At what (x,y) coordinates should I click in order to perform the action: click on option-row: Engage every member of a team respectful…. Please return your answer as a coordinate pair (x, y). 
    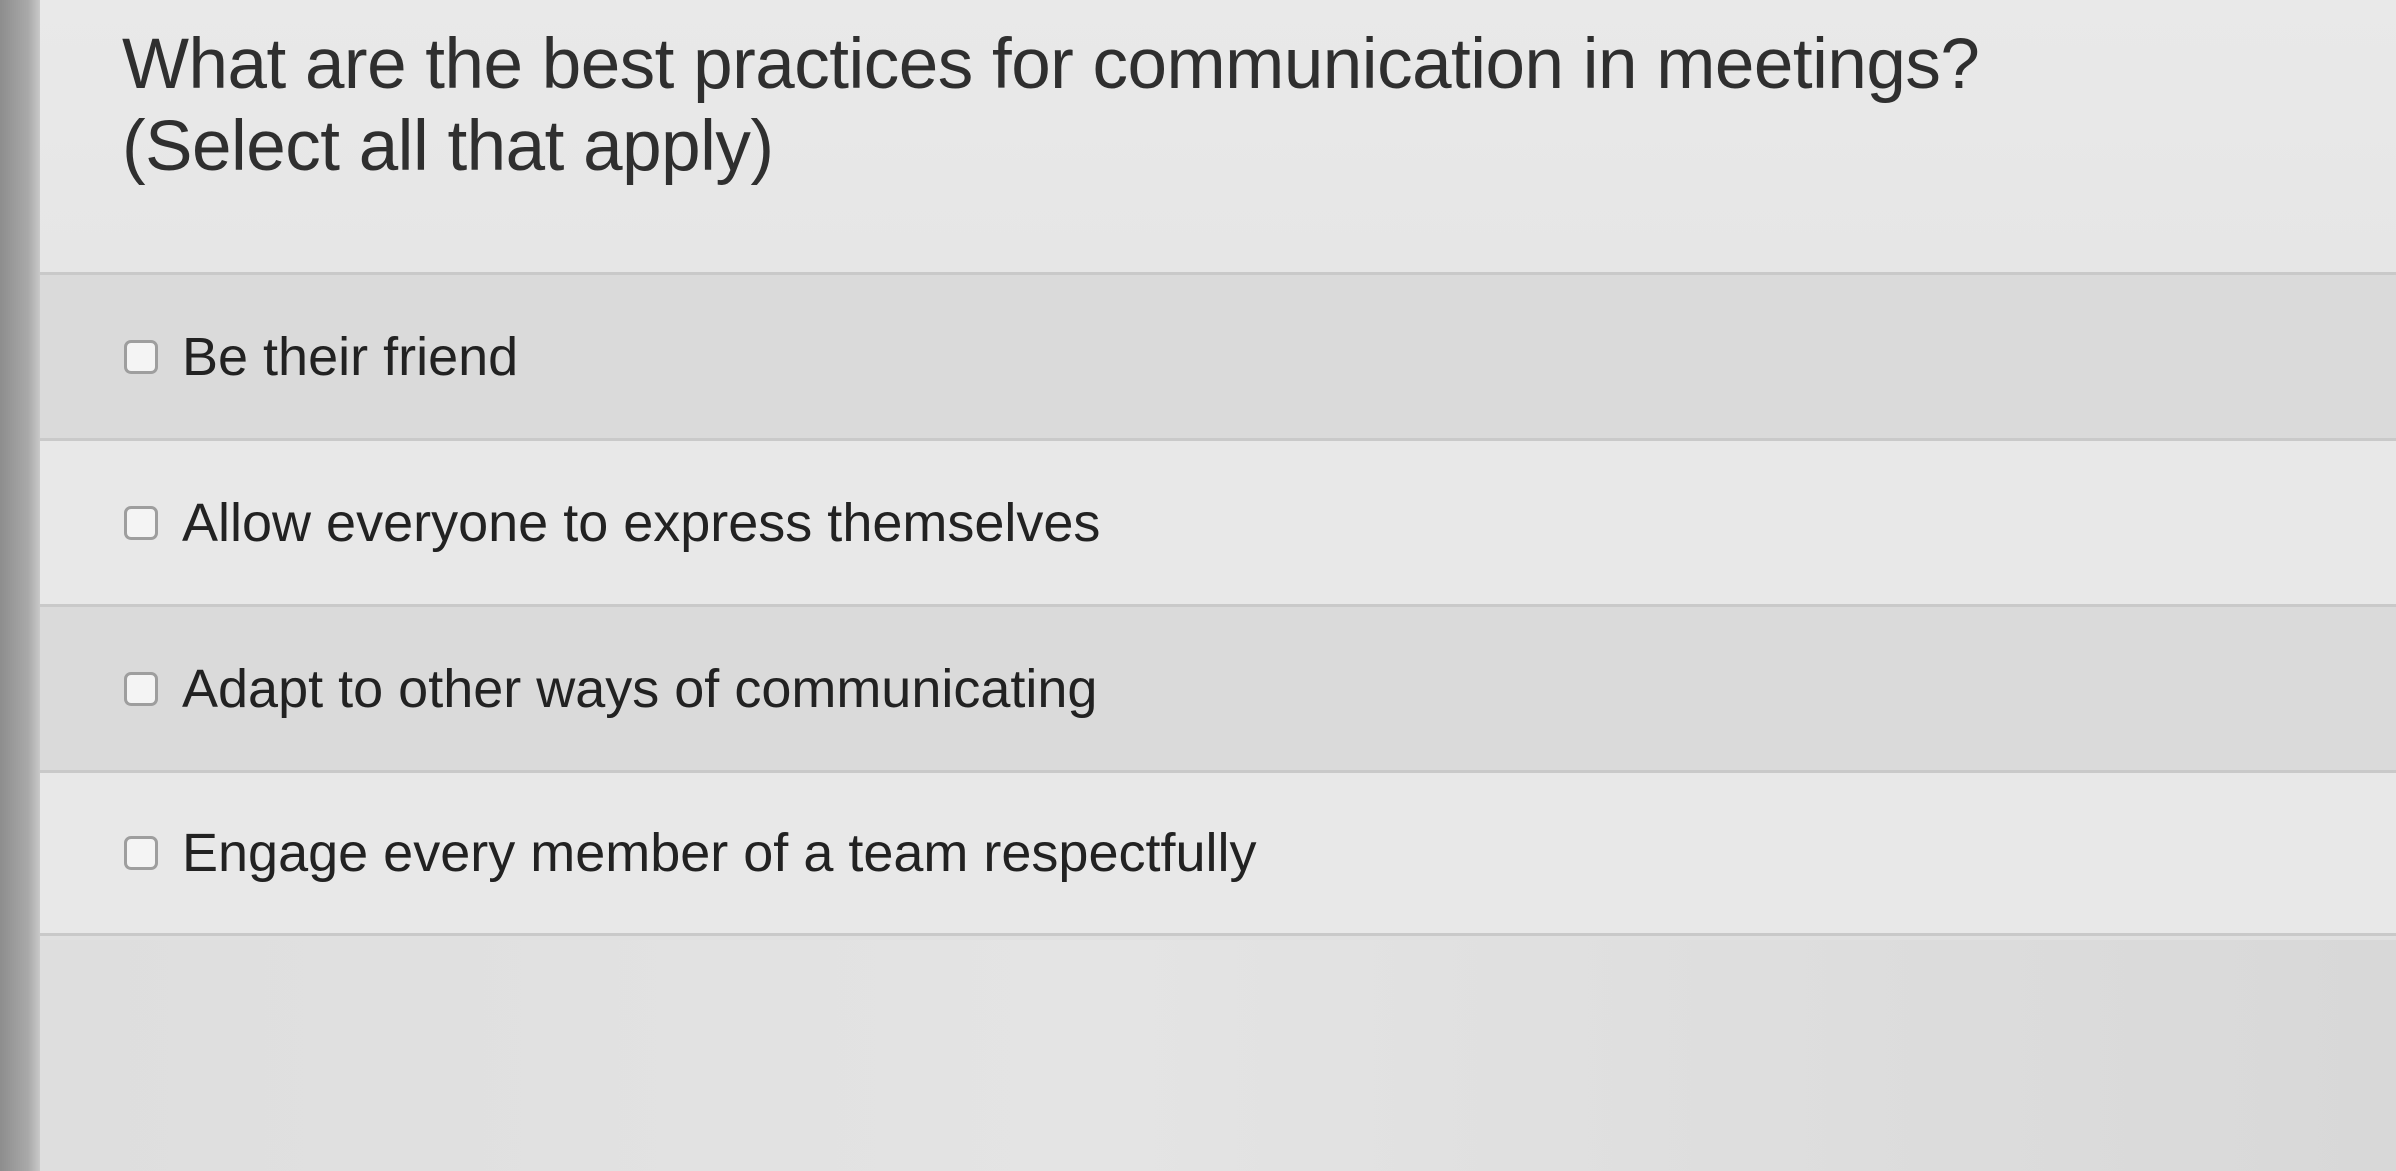
    Looking at the image, I should click on (1218, 853).